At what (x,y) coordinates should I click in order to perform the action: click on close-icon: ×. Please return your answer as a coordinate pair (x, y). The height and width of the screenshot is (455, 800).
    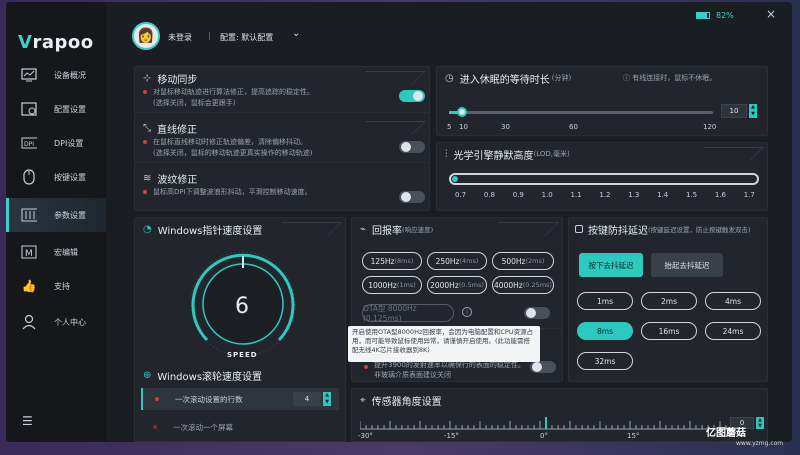
    Looking at the image, I should click on (771, 14).